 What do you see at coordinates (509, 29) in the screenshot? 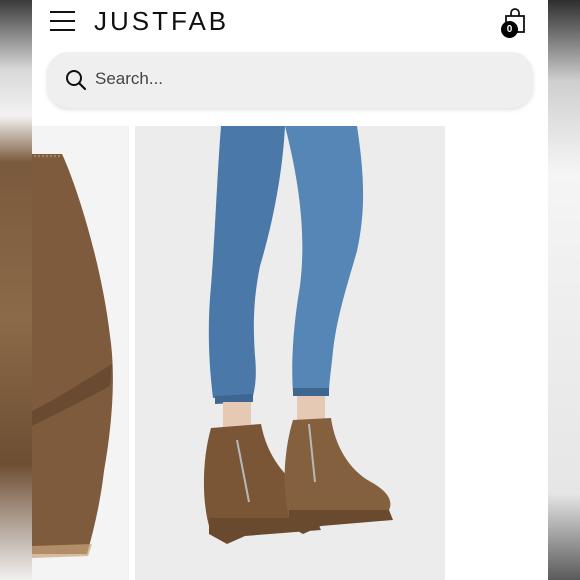
I see `bag-count-badge: 0` at bounding box center [509, 29].